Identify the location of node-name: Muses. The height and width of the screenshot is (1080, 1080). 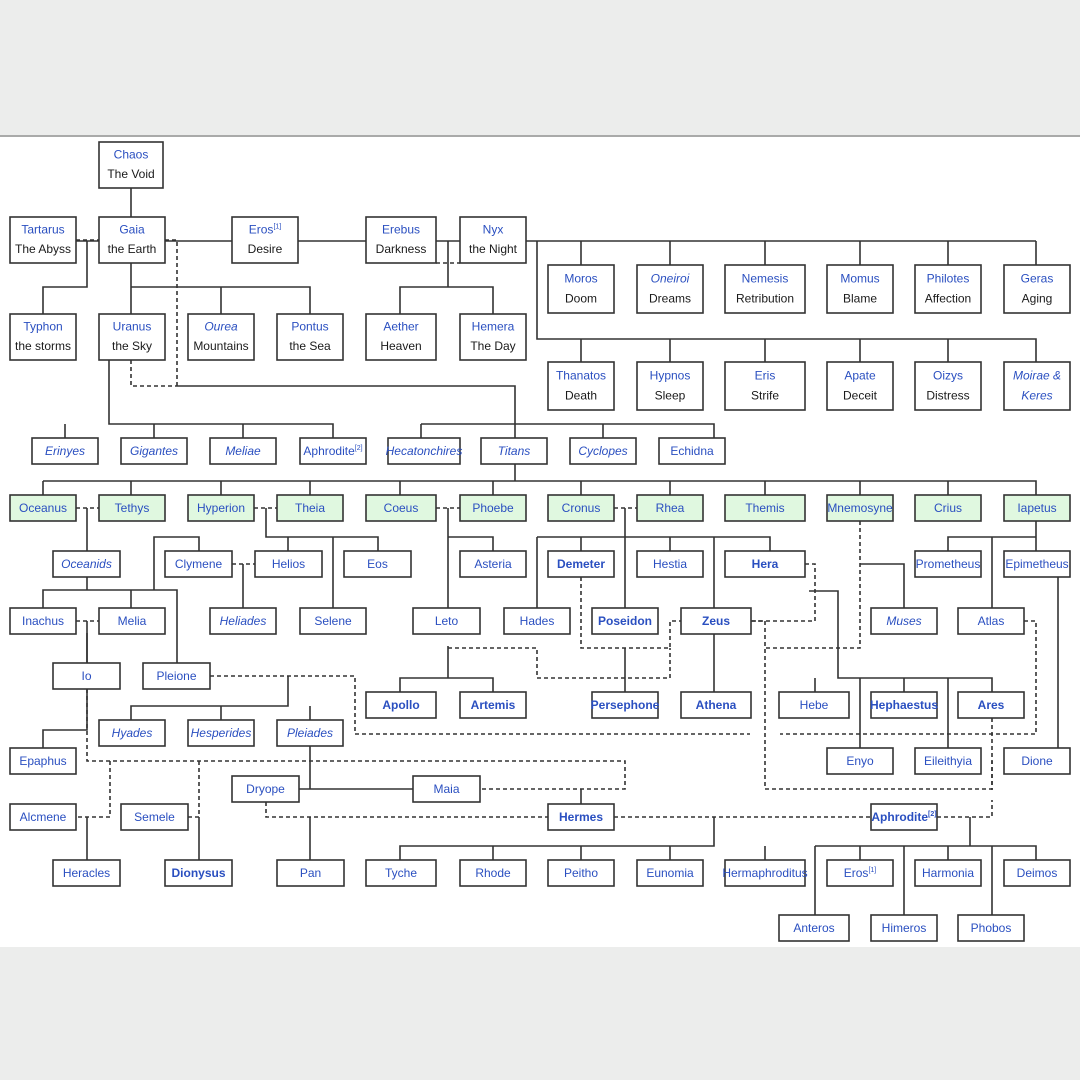
(903, 621).